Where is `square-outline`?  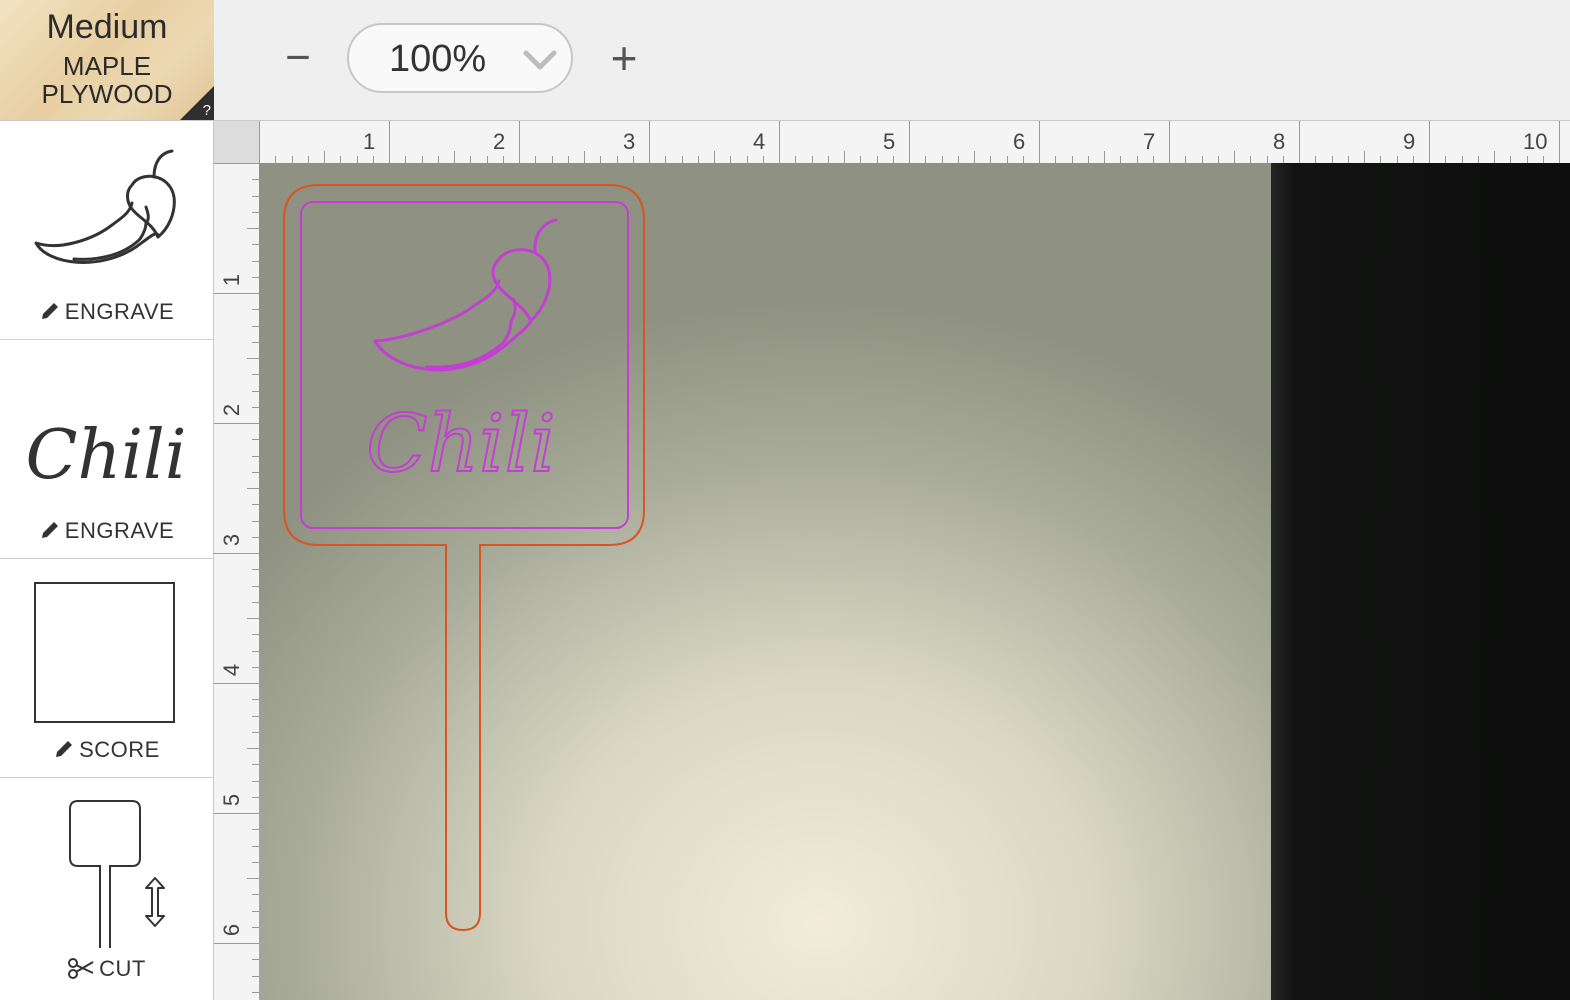
square-outline is located at coordinates (104, 652).